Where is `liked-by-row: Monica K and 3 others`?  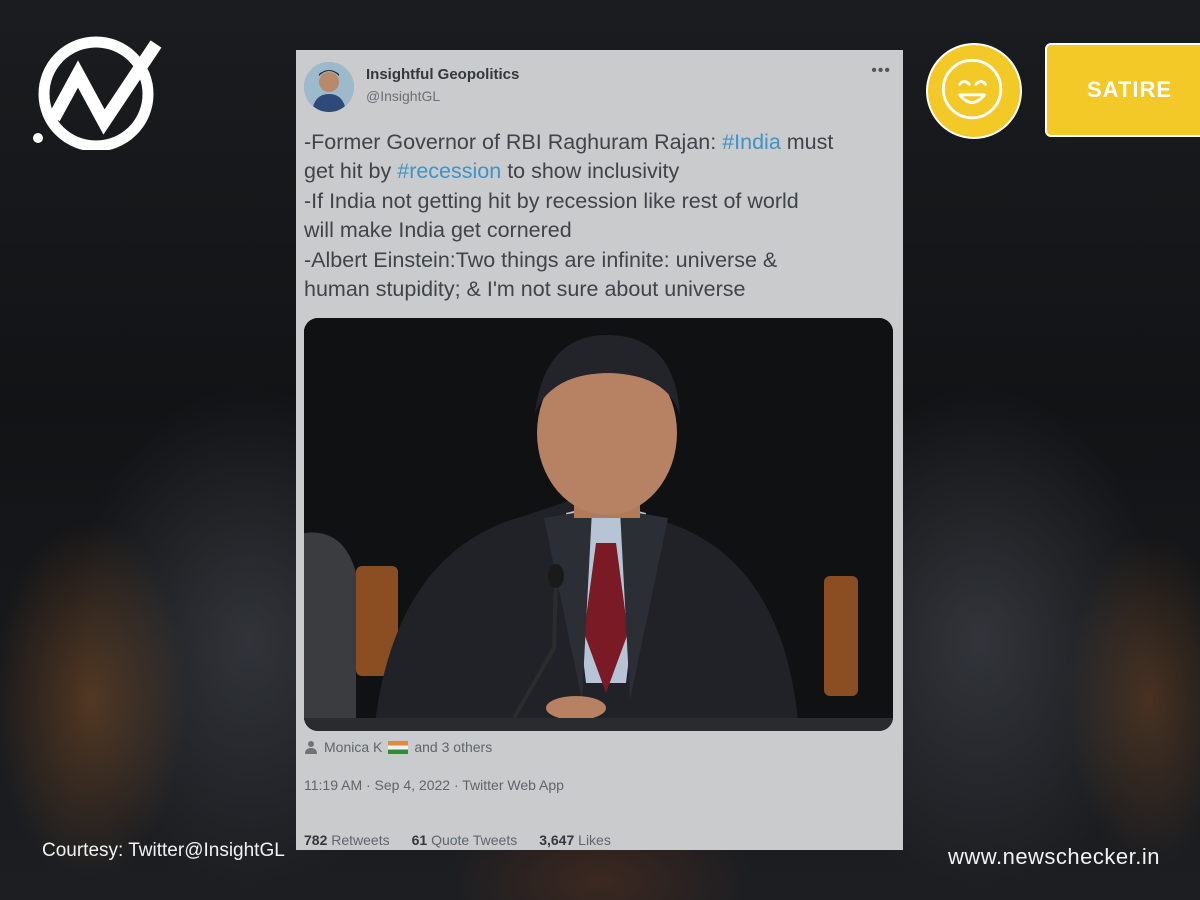 liked-by-row: Monica K and 3 others is located at coordinates (398, 747).